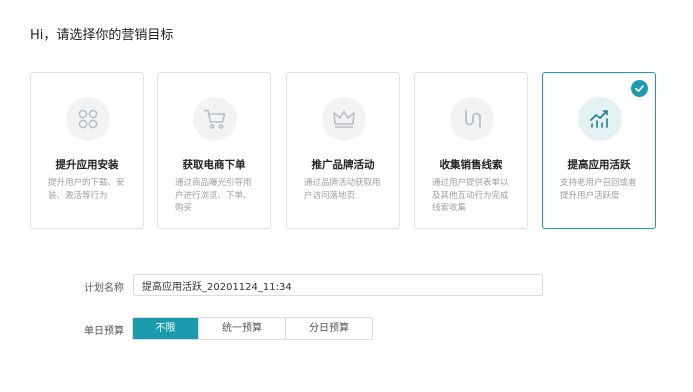 The height and width of the screenshot is (392, 693). Describe the element at coordinates (471, 165) in the screenshot. I see `card-title: 收集销售线索` at that location.